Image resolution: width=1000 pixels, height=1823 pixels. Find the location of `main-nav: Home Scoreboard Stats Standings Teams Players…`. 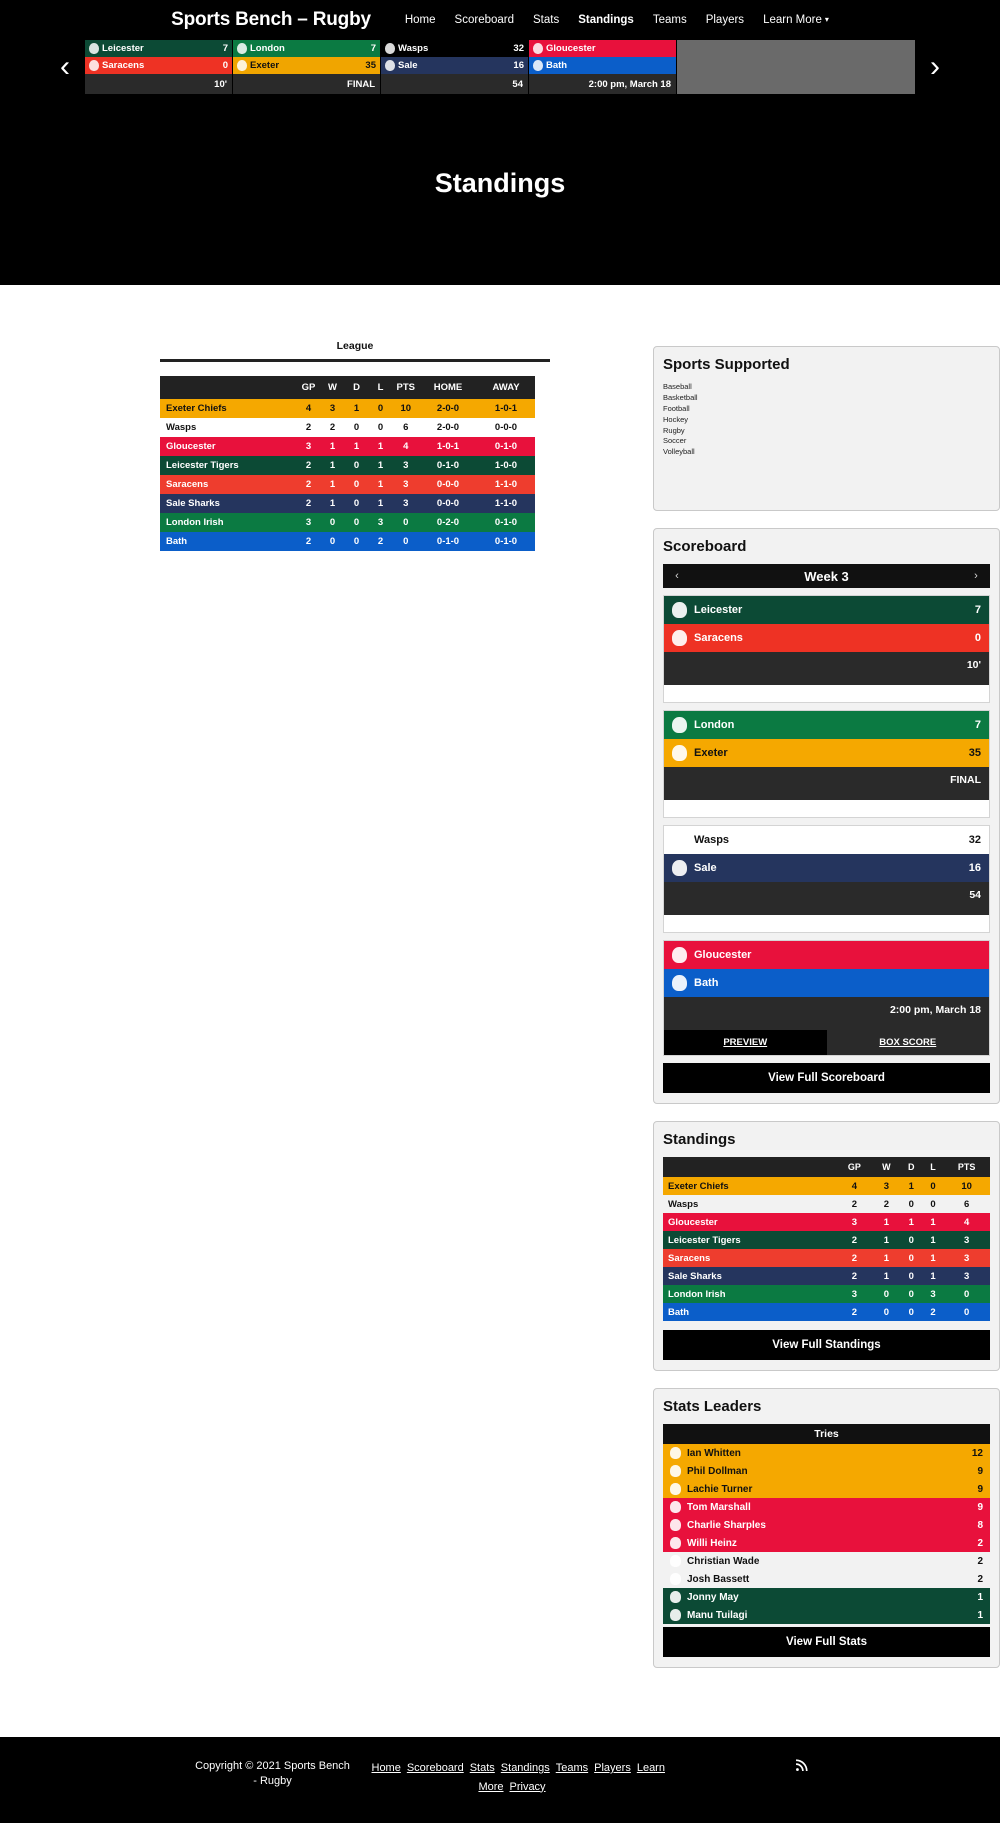

main-nav: Home Scoreboard Stats Standings Teams Players… is located at coordinates (617, 20).